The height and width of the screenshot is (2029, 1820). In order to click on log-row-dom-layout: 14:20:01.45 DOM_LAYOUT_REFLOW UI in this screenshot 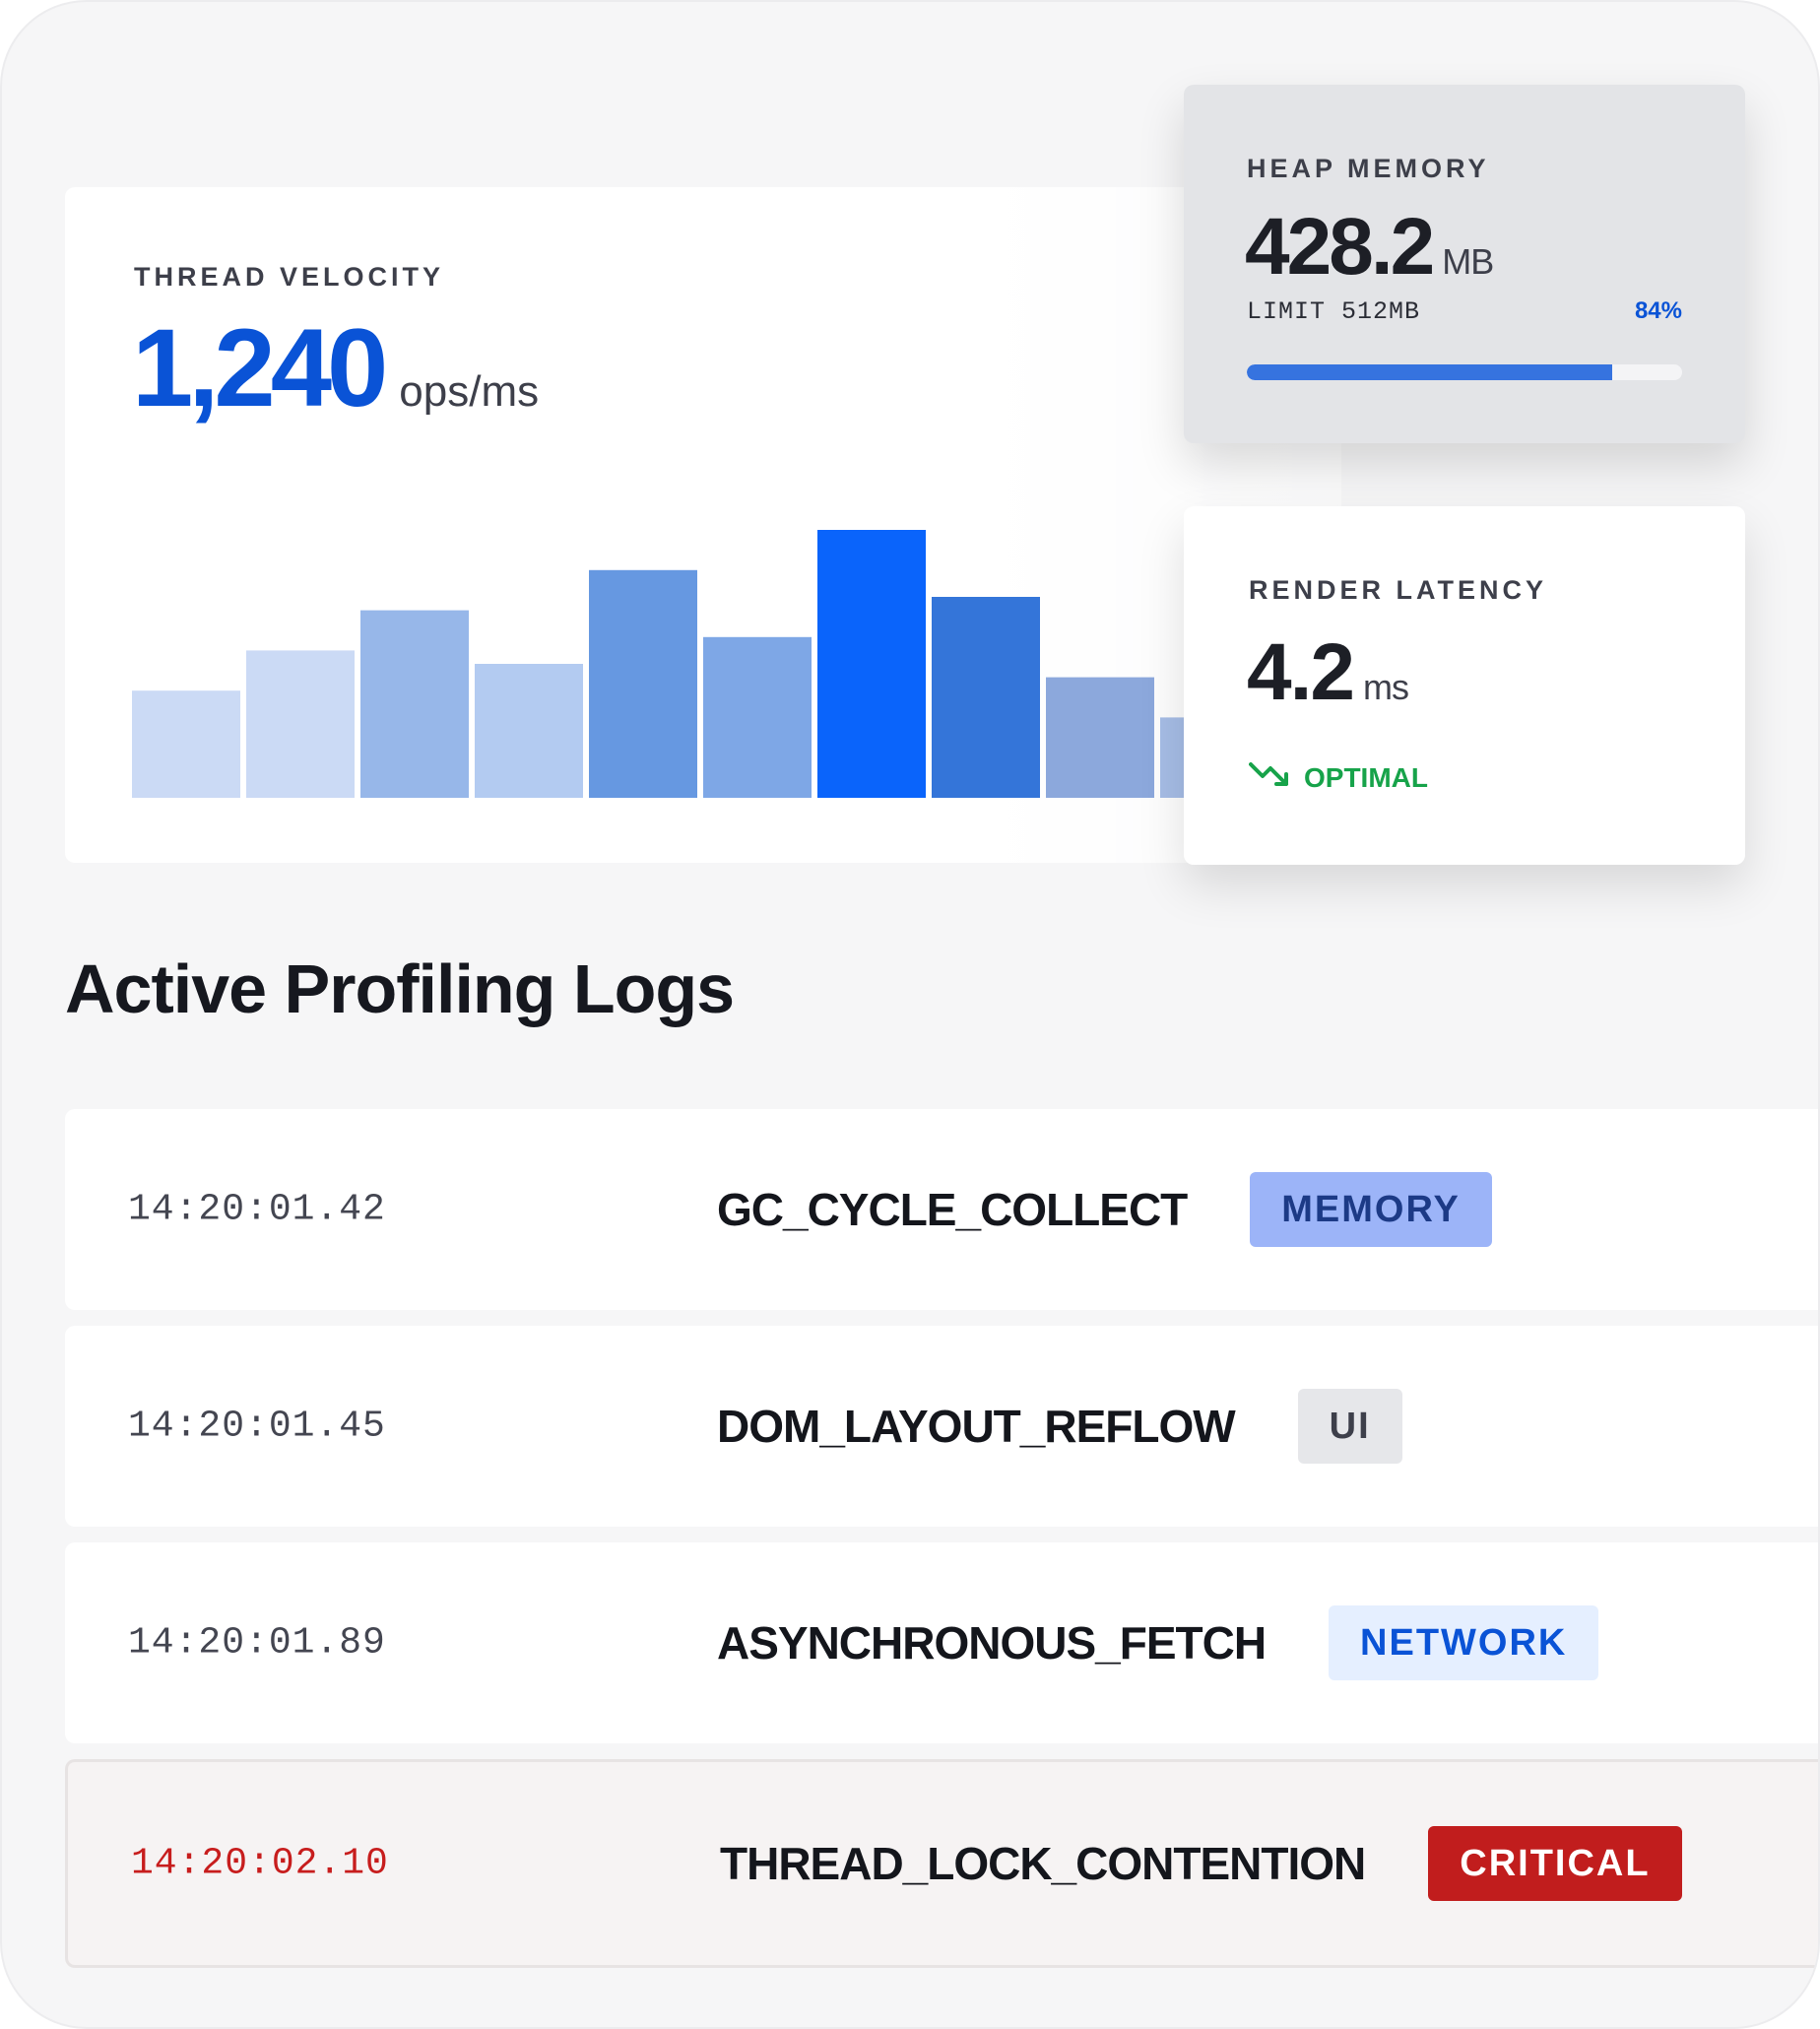, I will do `click(941, 1426)`.